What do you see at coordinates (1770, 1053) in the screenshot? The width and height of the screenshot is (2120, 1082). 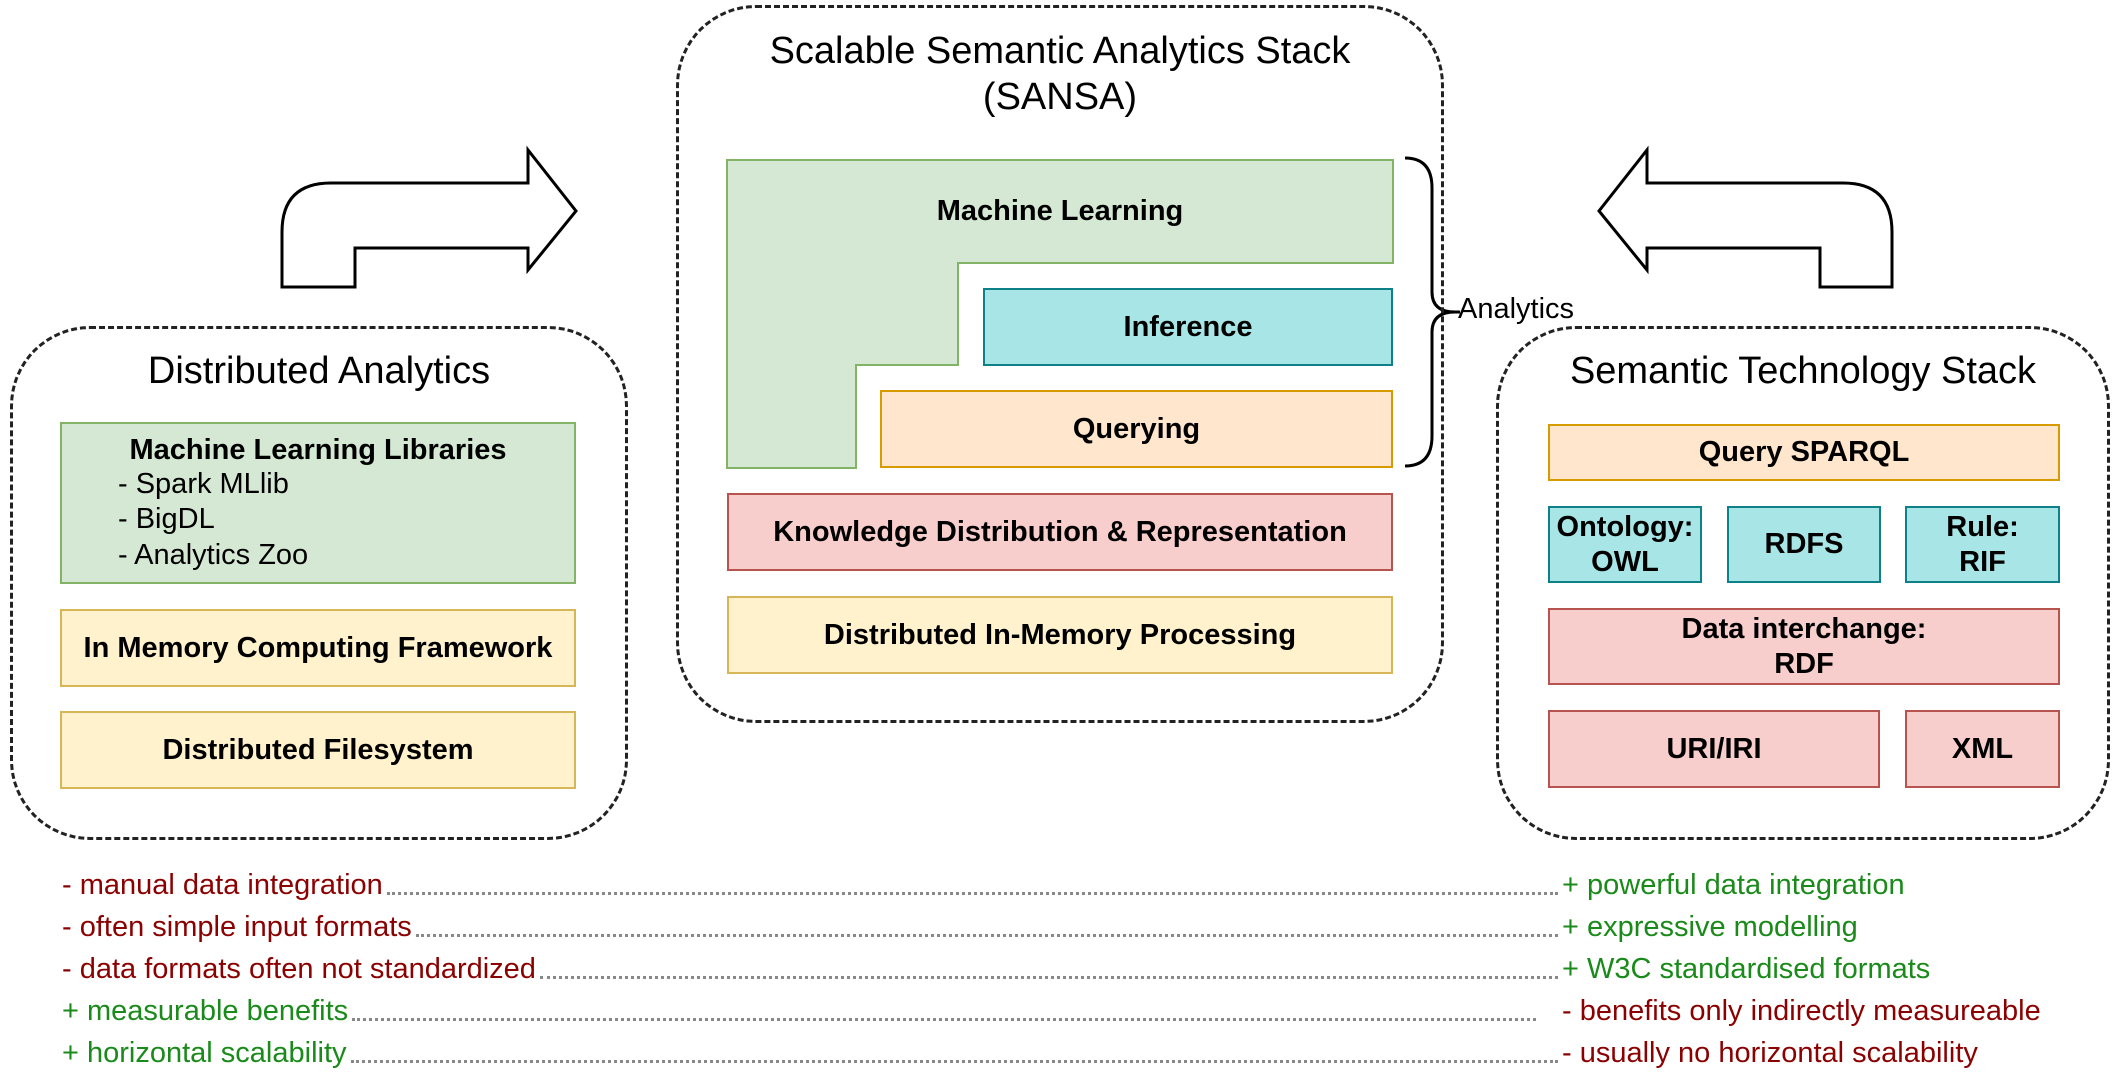 I see `comparison-right: - usually no horizontal scalability` at bounding box center [1770, 1053].